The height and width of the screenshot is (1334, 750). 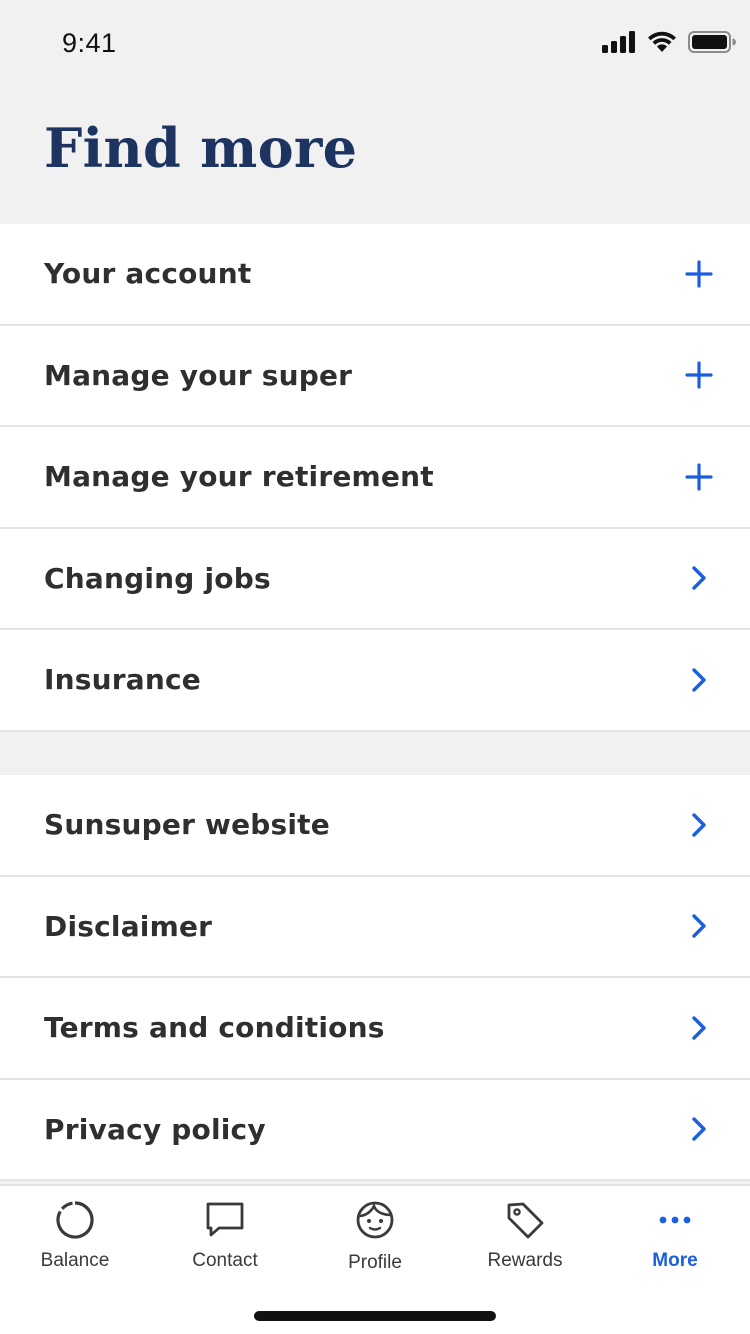 I want to click on menu-item-label: Your account, so click(x=148, y=274).